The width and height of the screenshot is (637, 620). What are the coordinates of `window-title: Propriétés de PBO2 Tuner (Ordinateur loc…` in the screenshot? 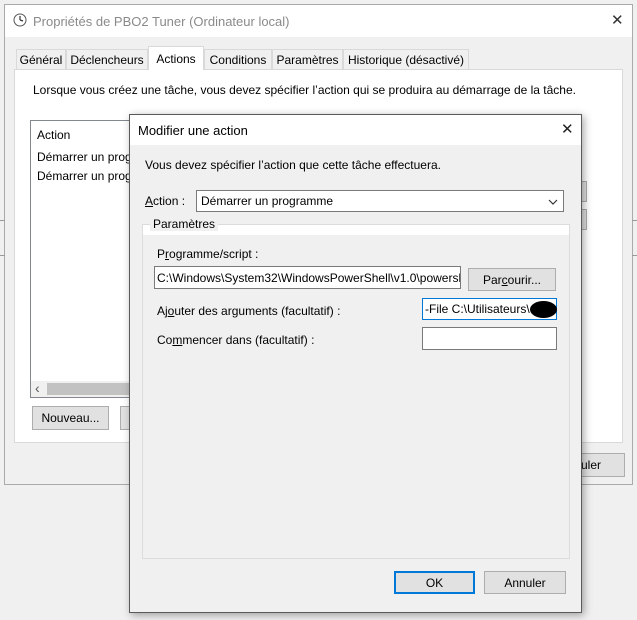 It's located at (161, 21).